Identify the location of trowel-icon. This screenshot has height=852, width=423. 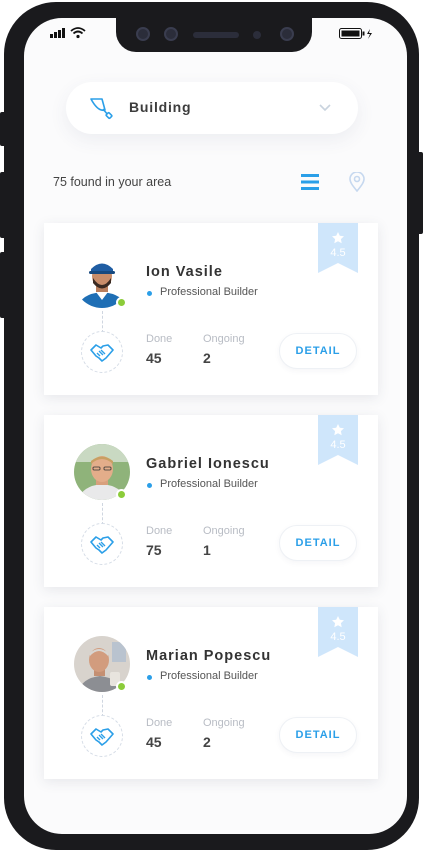
(102, 111).